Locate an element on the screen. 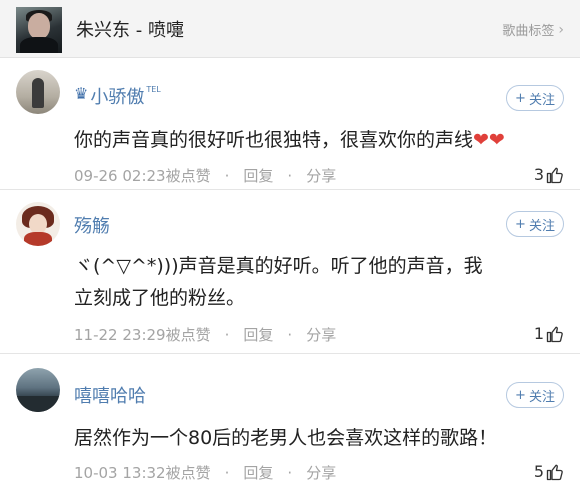  comment-meta: 10-03 13:32 被点赞 · 回复 · 分享 is located at coordinates (205, 472).